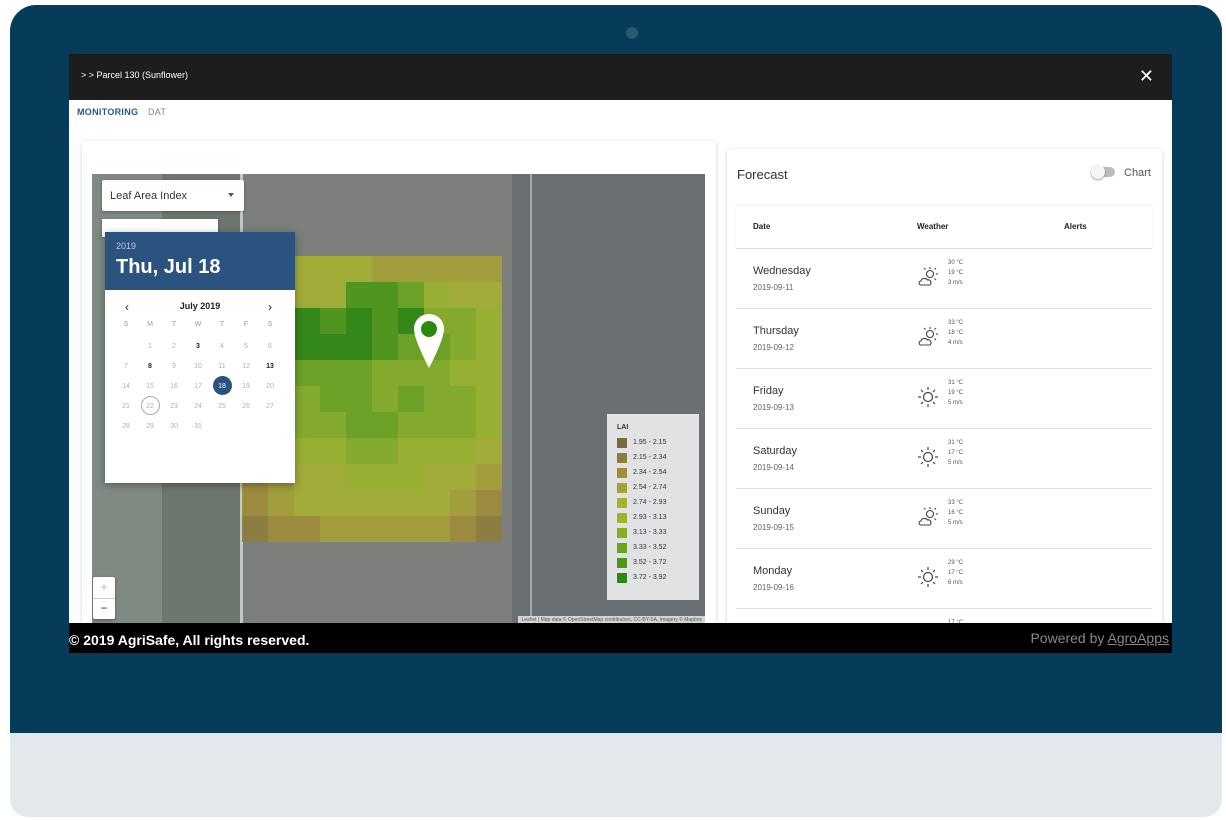 This screenshot has height=820, width=1226. Describe the element at coordinates (127, 307) in the screenshot. I see `chevron-left-icon: ‹` at that location.